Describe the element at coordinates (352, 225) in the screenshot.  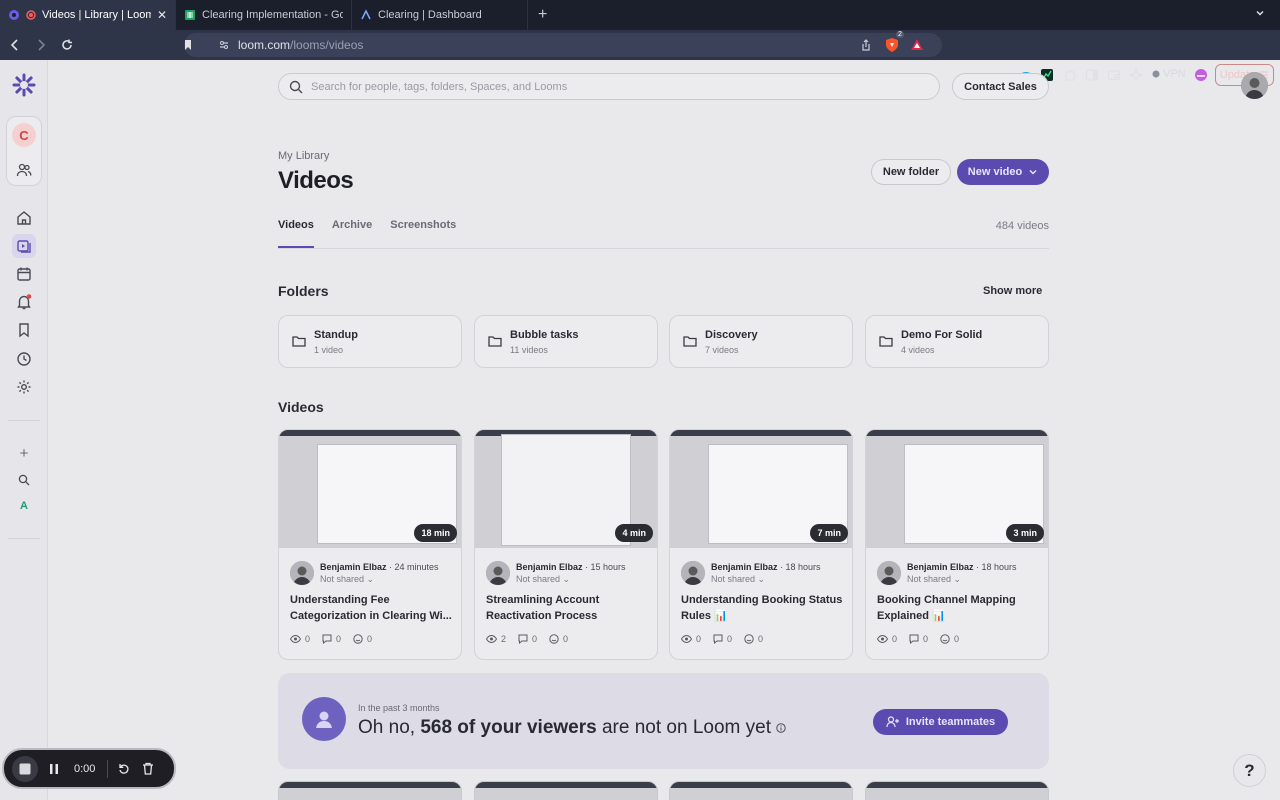
I see `tab-archive: Archive` at that location.